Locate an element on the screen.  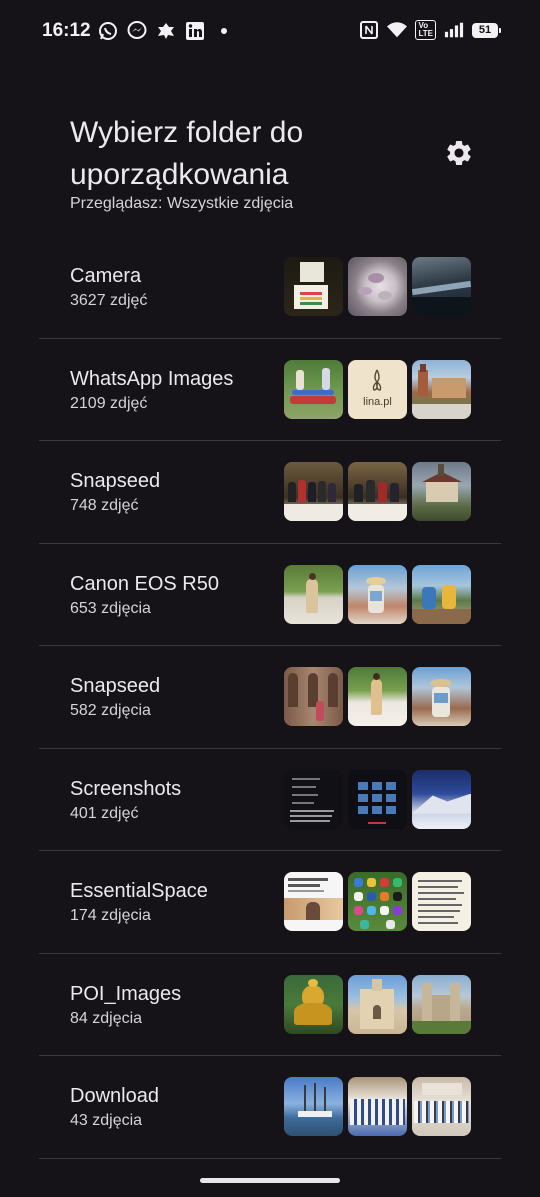
folder-count: 401 zdjęć is located at coordinates (104, 813).